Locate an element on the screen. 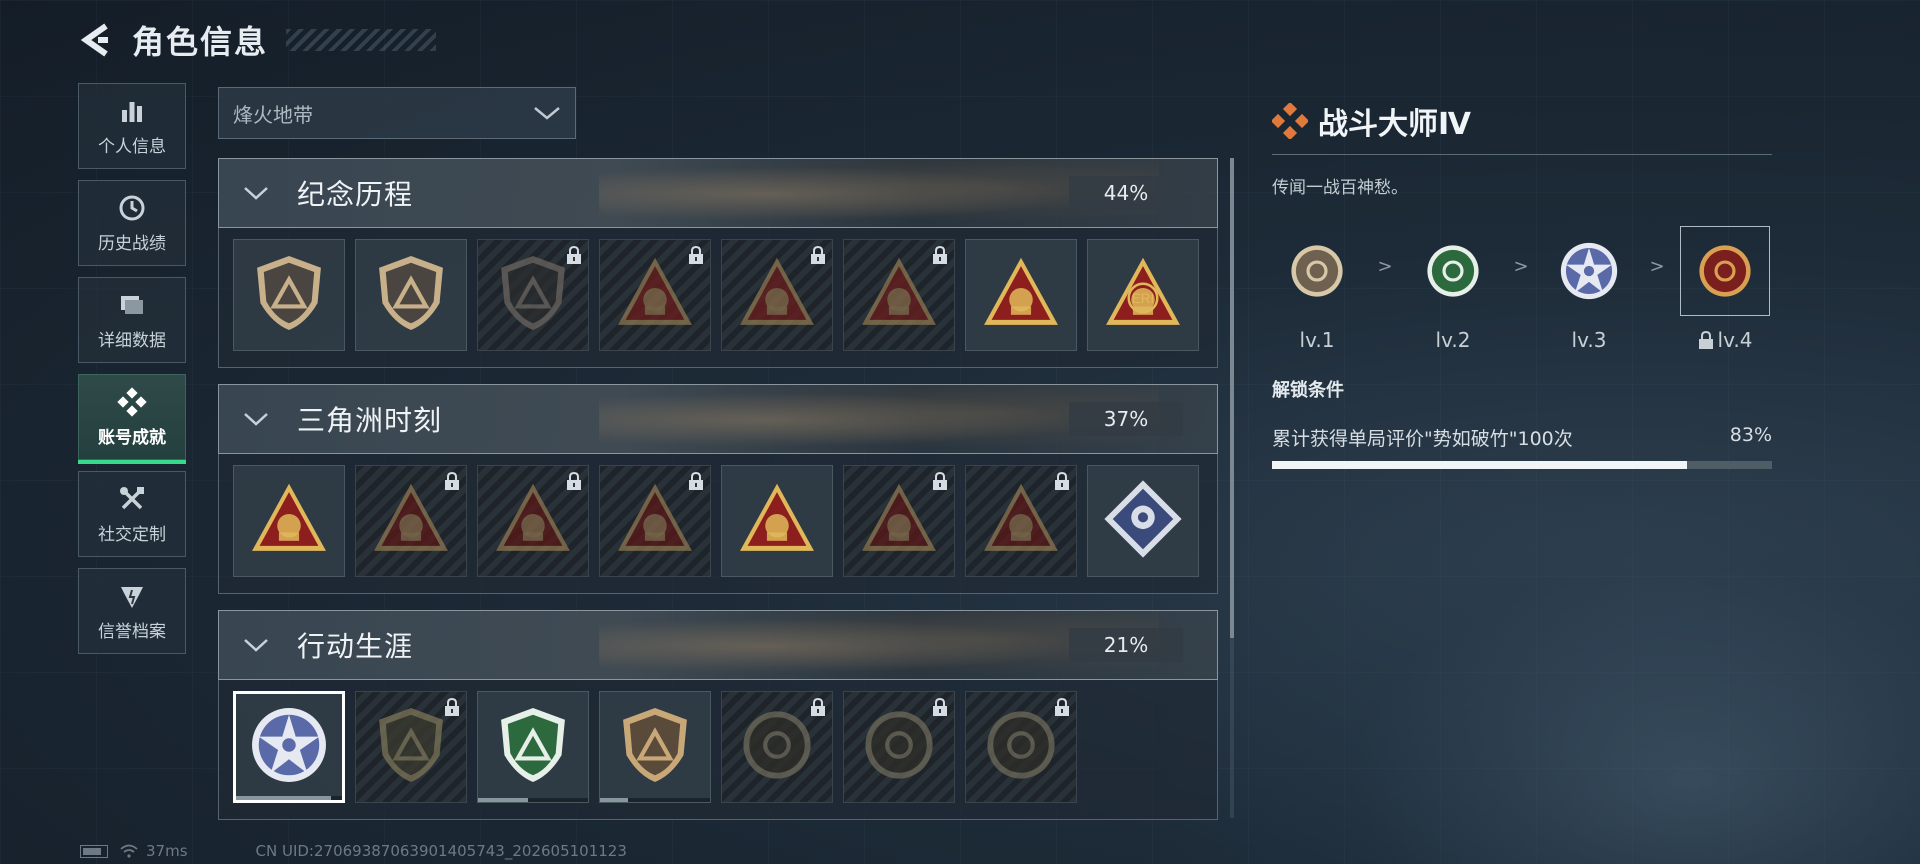 Image resolution: width=1920 pixels, height=864 pixels. level-progression: lv.1 > lv.2 > lv.3 > lv.4 is located at coordinates (1522, 291).